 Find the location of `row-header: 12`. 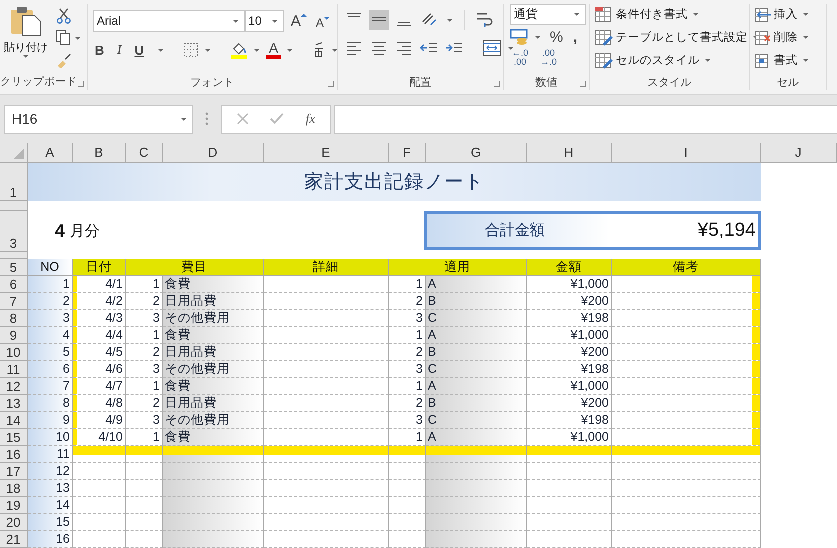

row-header: 12 is located at coordinates (14, 386).